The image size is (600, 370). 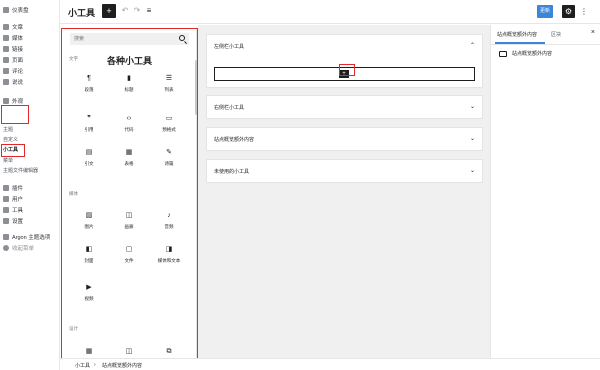 I want to click on menu-settings: 设置, so click(x=13, y=221).